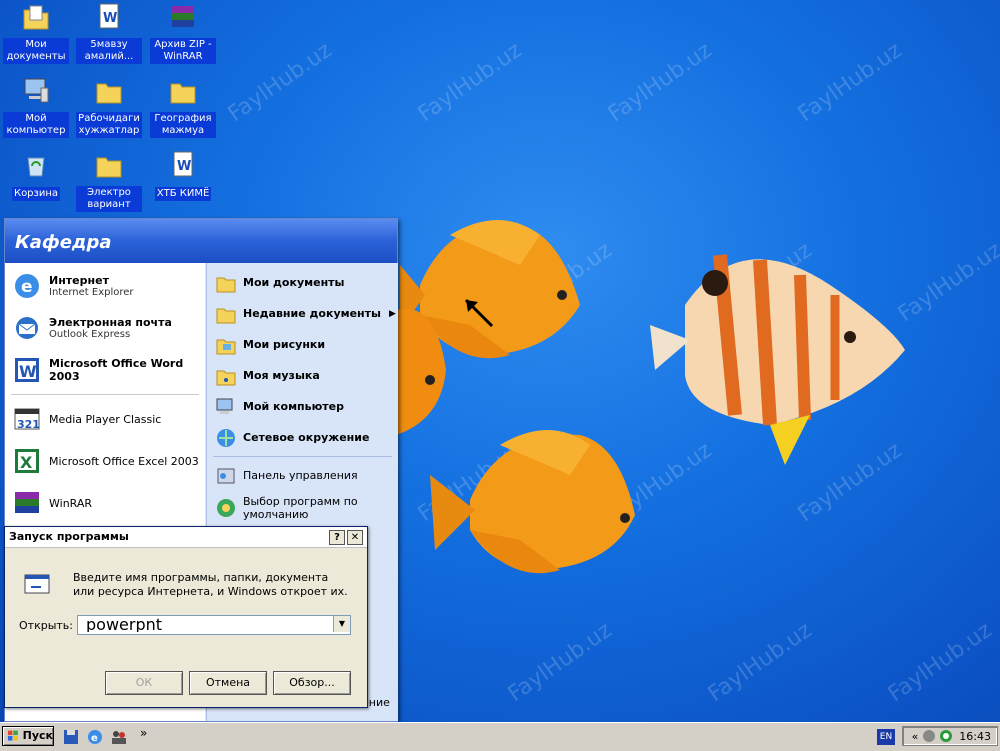 This screenshot has height=751, width=1000. I want to click on desktop-icon-label: География мажмуа, so click(183, 125).